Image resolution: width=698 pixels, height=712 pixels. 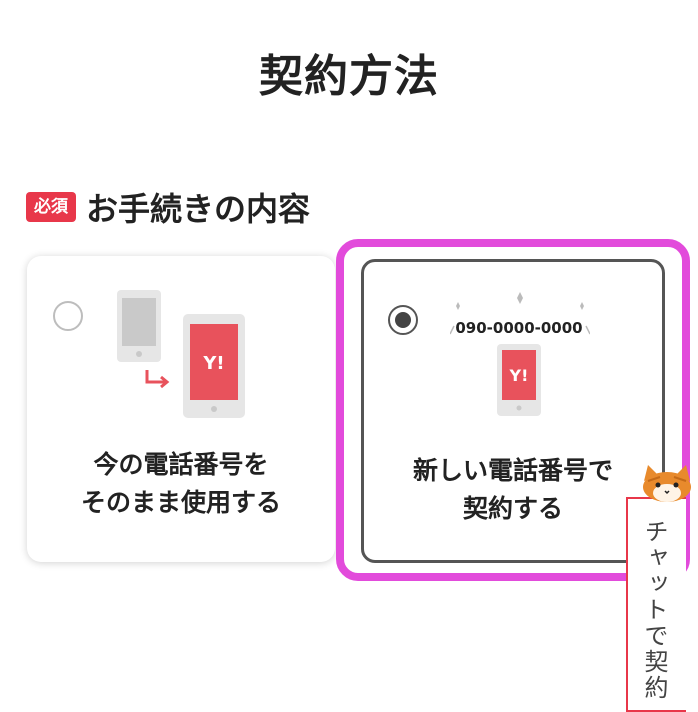 What do you see at coordinates (181, 484) in the screenshot?
I see `option-label-keep-number: 今の電話番号を そのまま使用する` at bounding box center [181, 484].